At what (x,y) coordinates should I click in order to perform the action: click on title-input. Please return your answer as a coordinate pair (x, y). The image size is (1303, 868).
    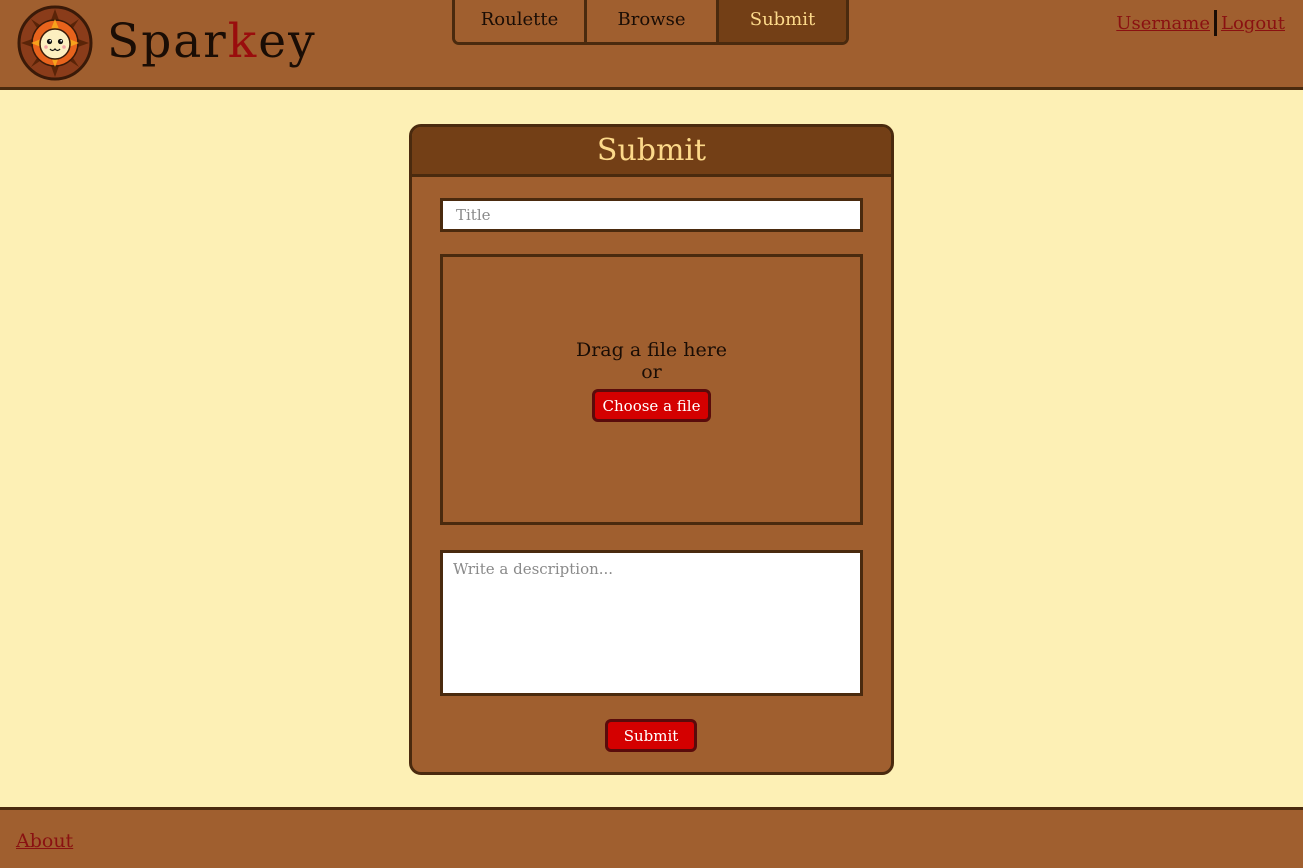
    Looking at the image, I should click on (651, 215).